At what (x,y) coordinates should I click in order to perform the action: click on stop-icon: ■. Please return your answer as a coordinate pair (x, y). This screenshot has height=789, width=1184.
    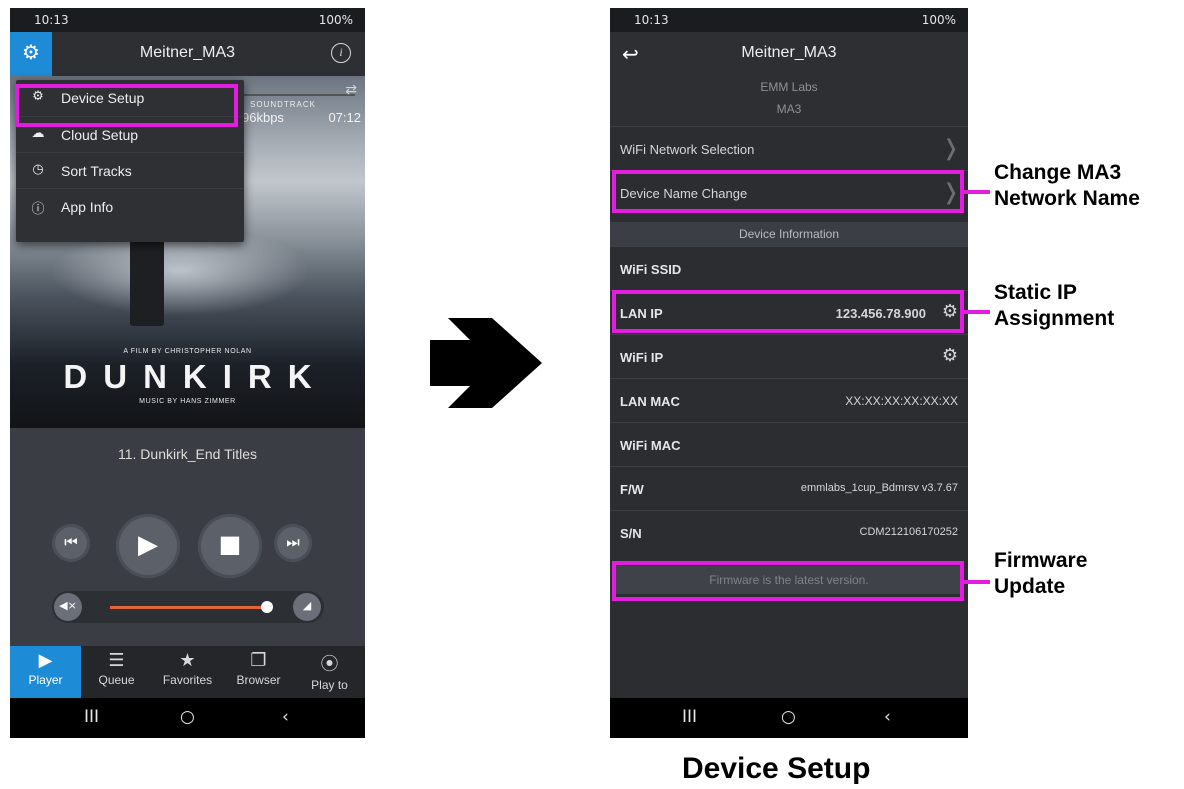
    Looking at the image, I should click on (230, 544).